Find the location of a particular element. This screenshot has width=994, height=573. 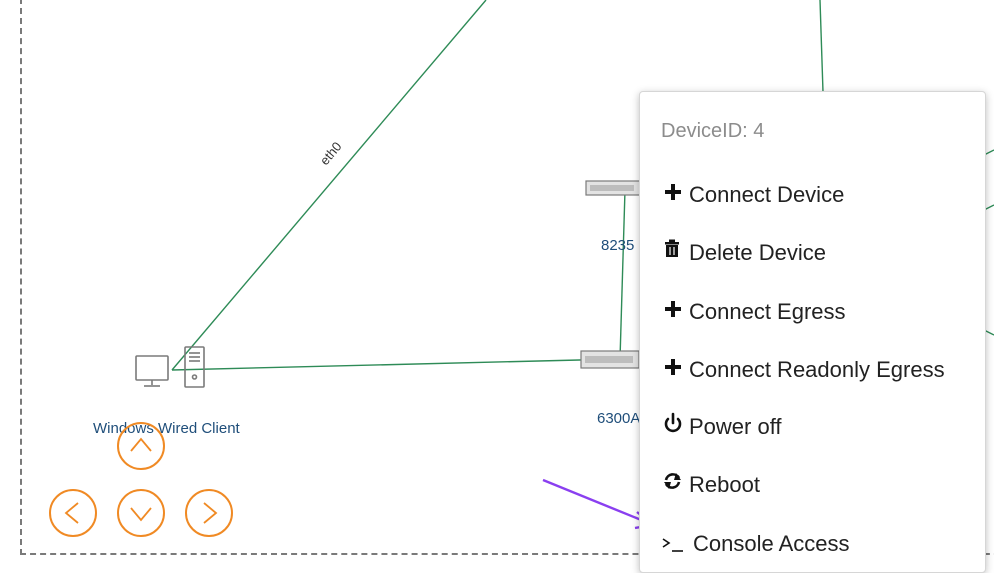

chevron-right-icon is located at coordinates (210, 513).